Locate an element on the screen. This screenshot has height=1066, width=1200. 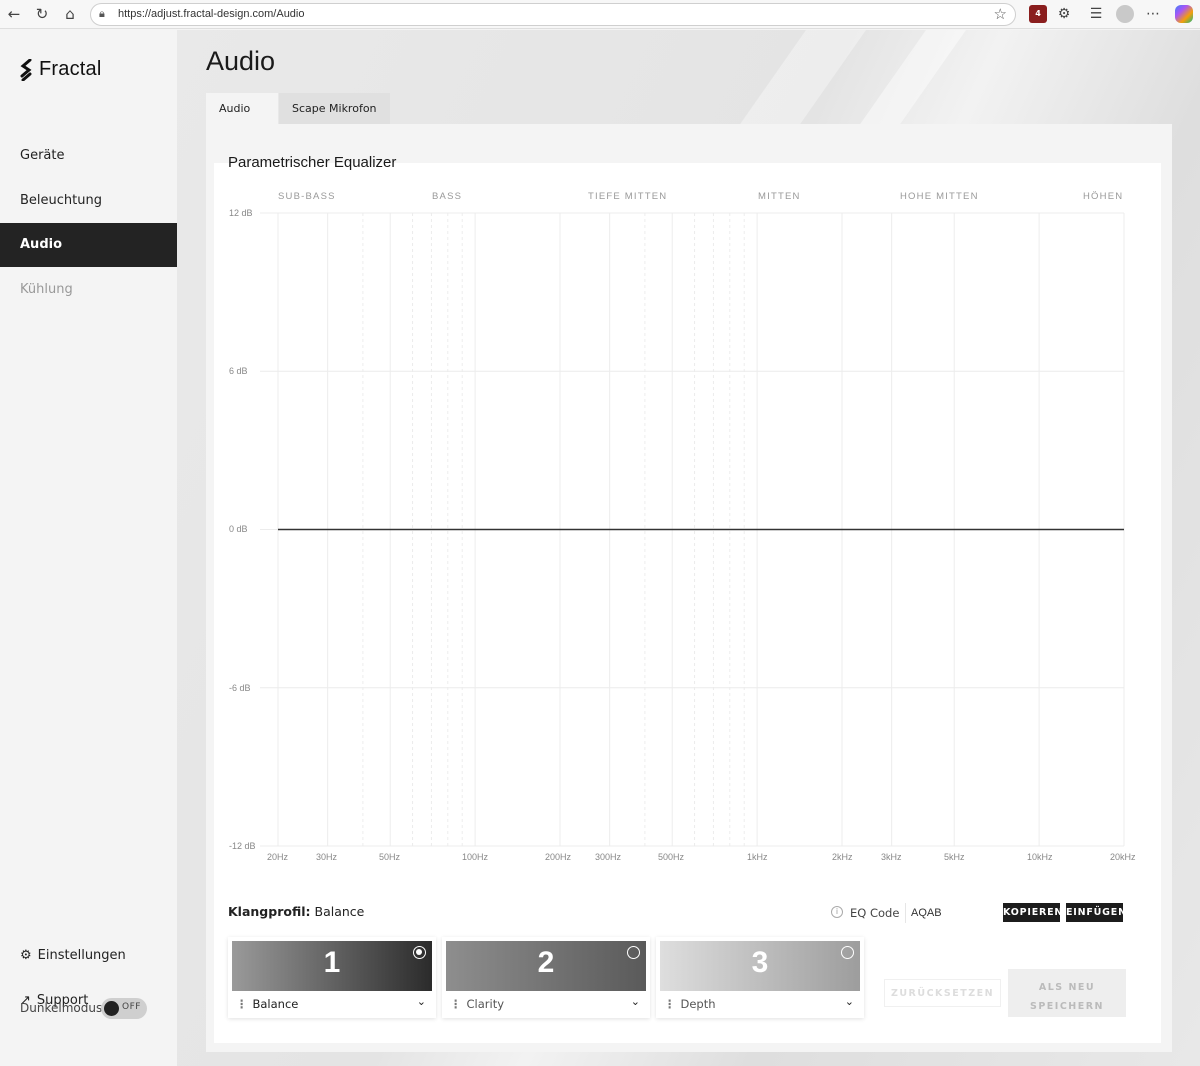
profile-card-2: 2 ⋮ Clarity ⌄ is located at coordinates (546, 977).